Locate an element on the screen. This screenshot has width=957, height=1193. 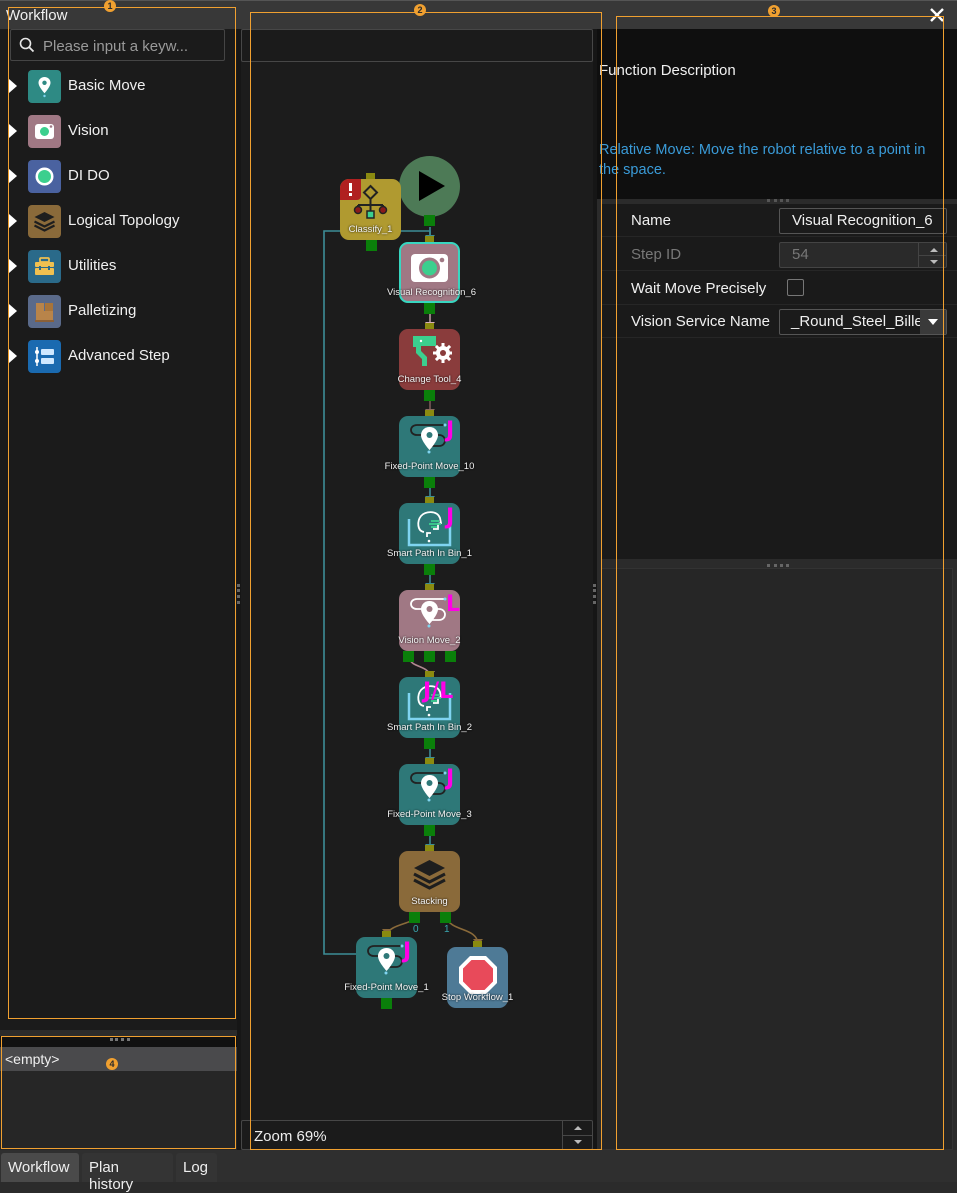
category-palletizing: Palletizing is located at coordinates (118, 311).